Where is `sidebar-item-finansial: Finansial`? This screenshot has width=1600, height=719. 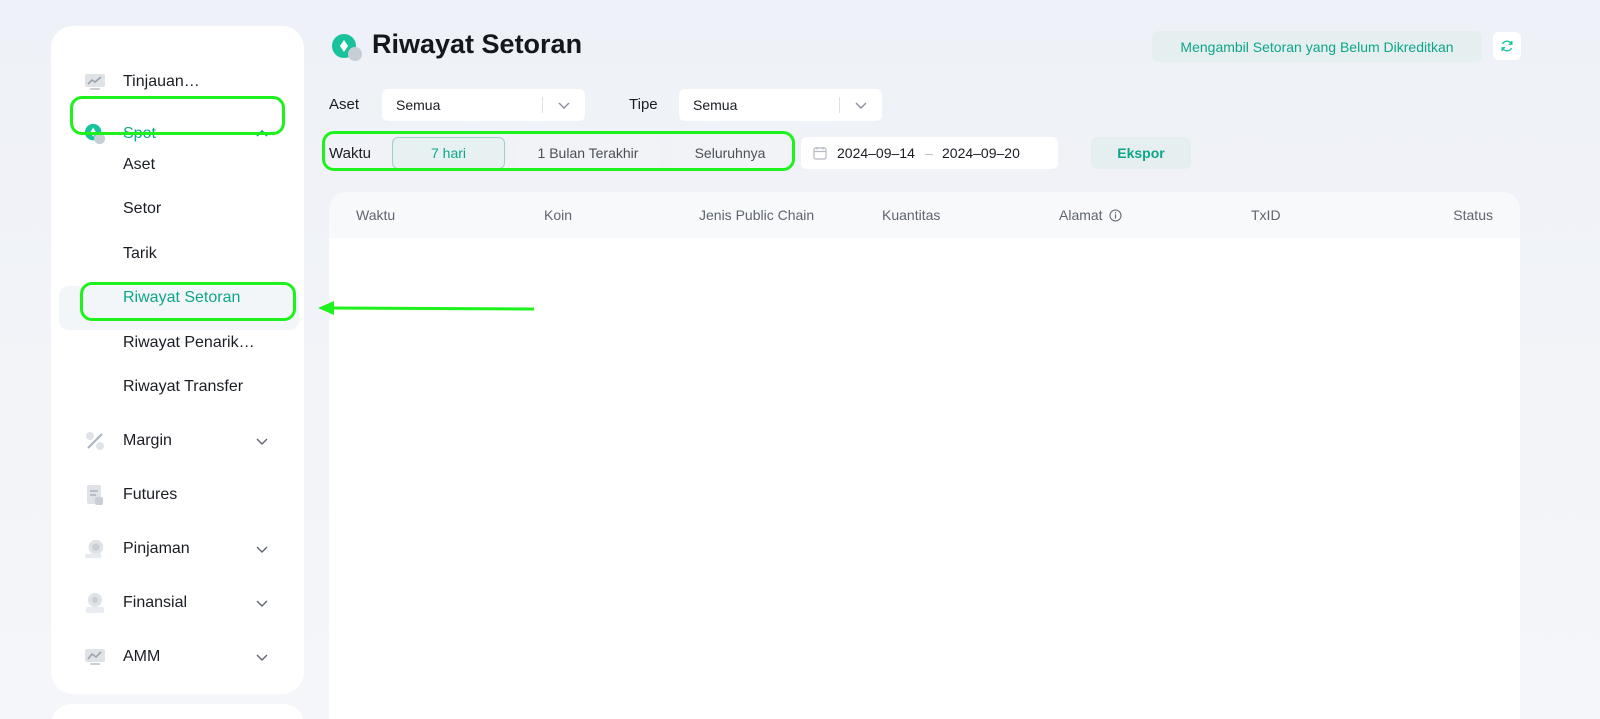
sidebar-item-finansial: Finansial is located at coordinates (177, 603).